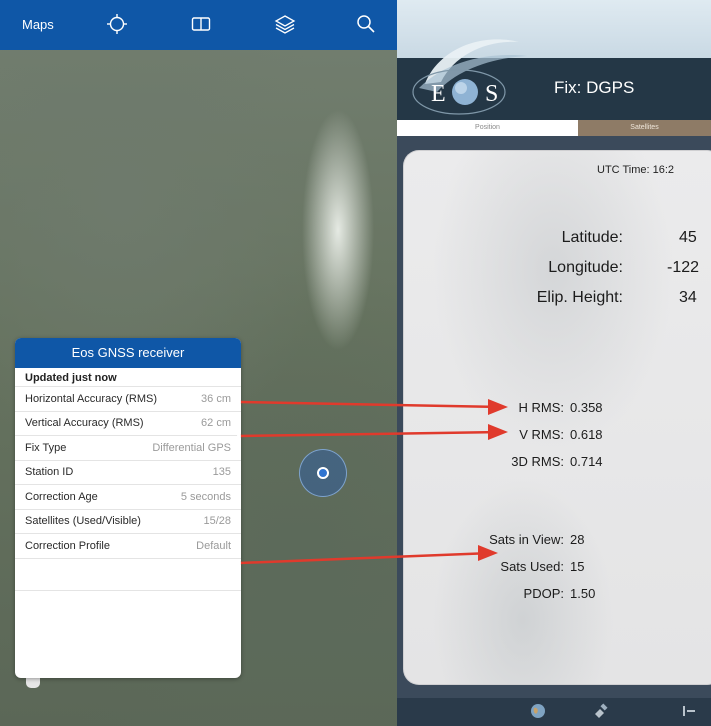 This screenshot has height=726, width=711. Describe the element at coordinates (586, 407) in the screenshot. I see `h-rms-value: 0.358` at that location.